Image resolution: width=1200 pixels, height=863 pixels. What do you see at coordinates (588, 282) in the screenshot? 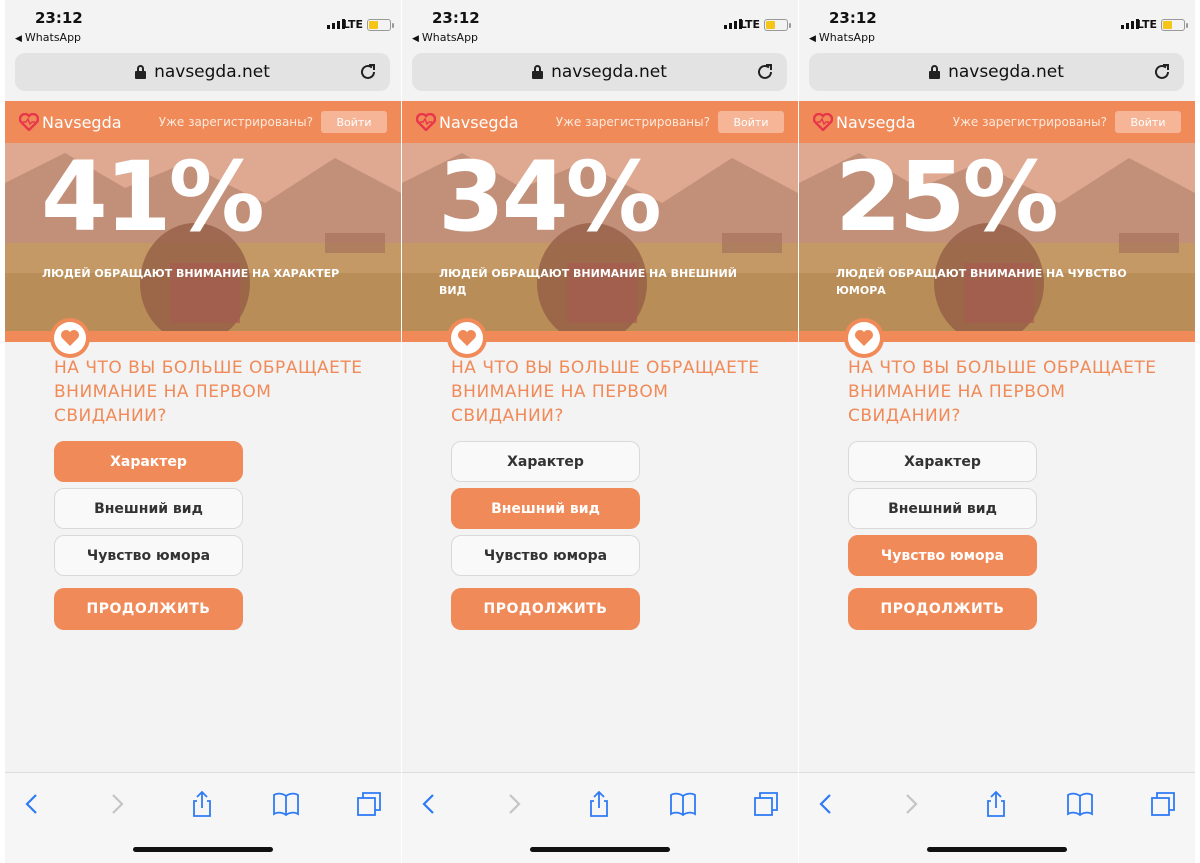
I see `stat-caption: ЛЮДЕЙ ОБРАЩАЮТ ВНИМАНИЕ НА ВНЕШНИЙ ВИД` at bounding box center [588, 282].